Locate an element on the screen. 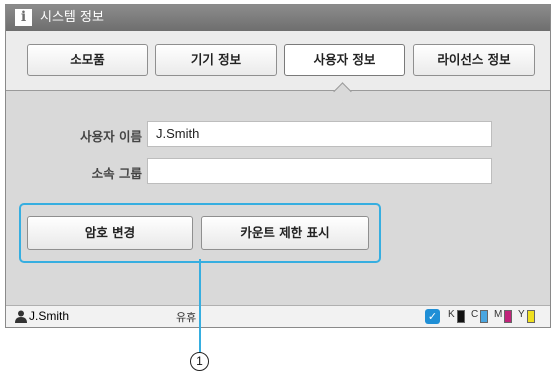  user-name-field: J.Smith is located at coordinates (319, 134).